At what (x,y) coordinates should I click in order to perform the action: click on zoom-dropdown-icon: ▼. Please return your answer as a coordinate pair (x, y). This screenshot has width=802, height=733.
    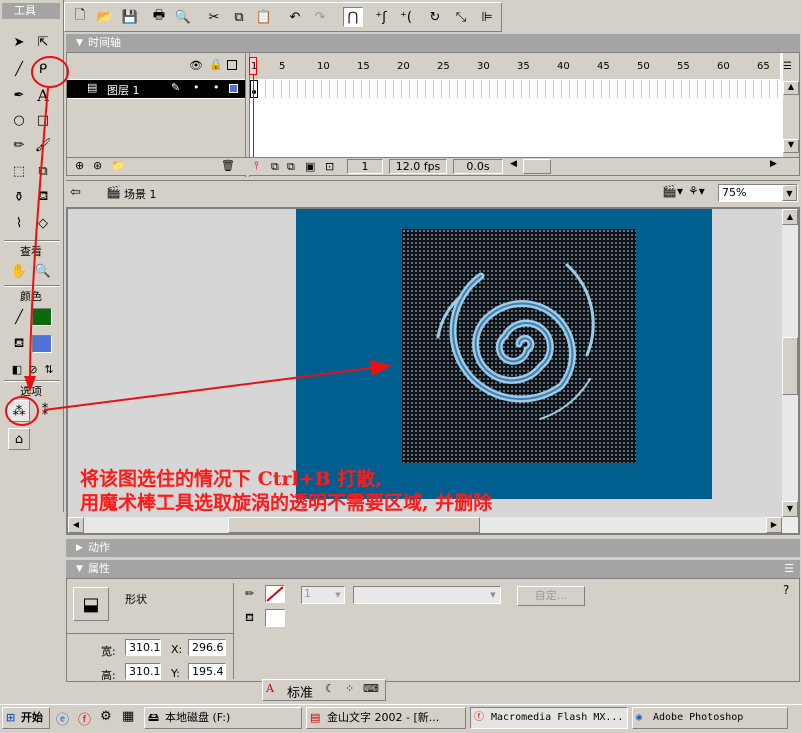
    Looking at the image, I should click on (789, 193).